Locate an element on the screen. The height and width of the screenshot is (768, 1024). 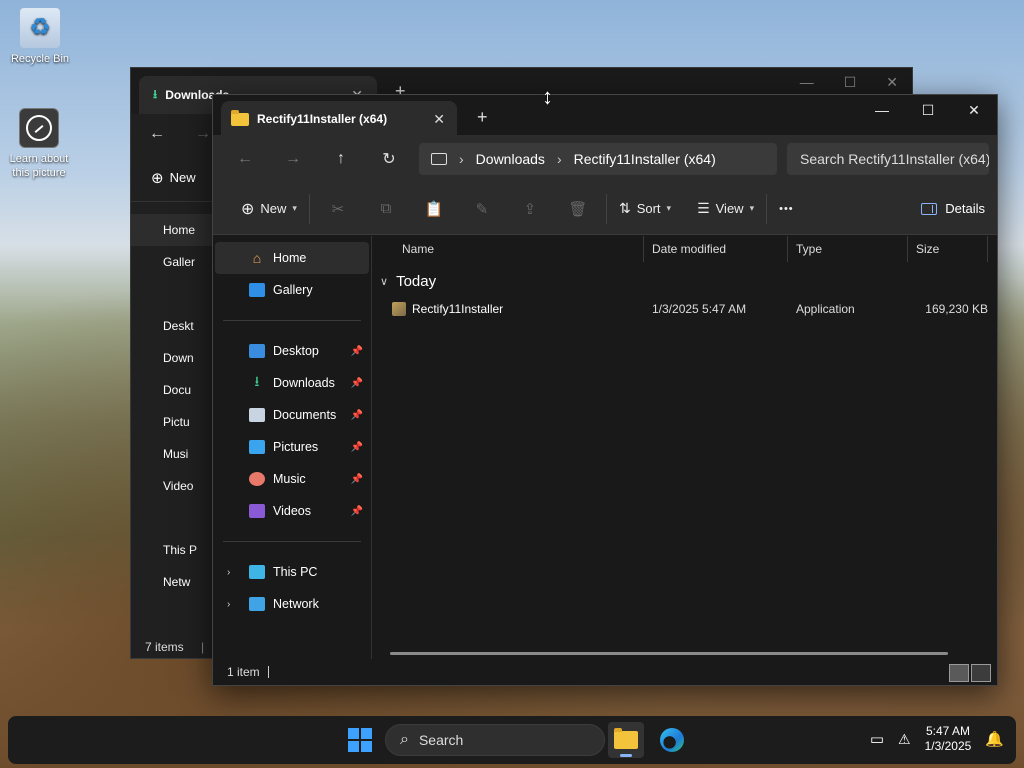
column-header-size: Size is located at coordinates (948, 249).